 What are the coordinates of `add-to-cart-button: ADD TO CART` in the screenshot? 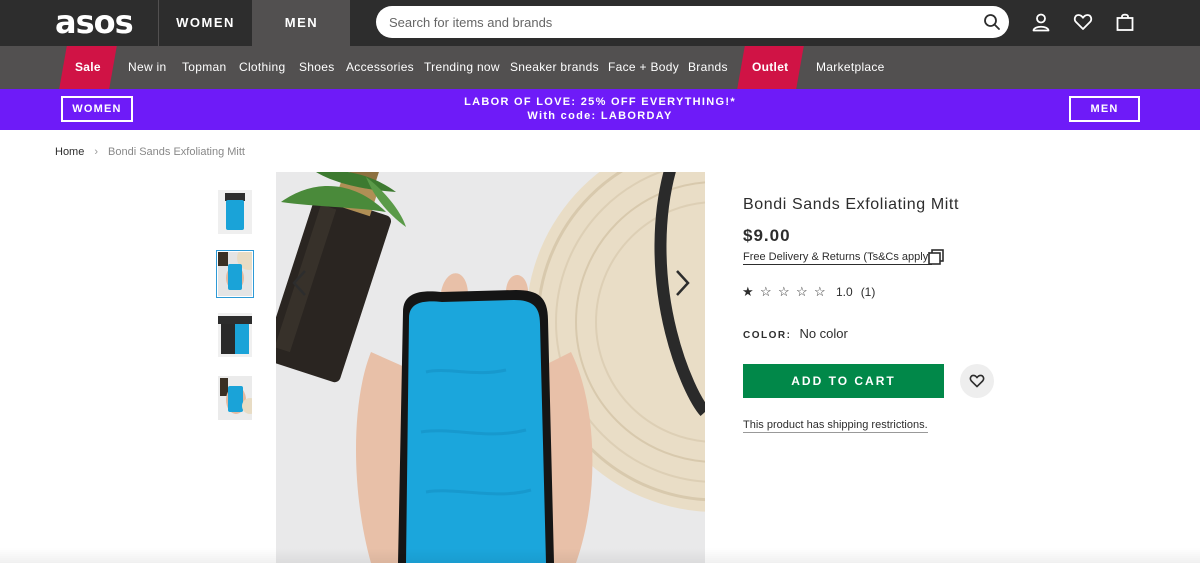 It's located at (843, 381).